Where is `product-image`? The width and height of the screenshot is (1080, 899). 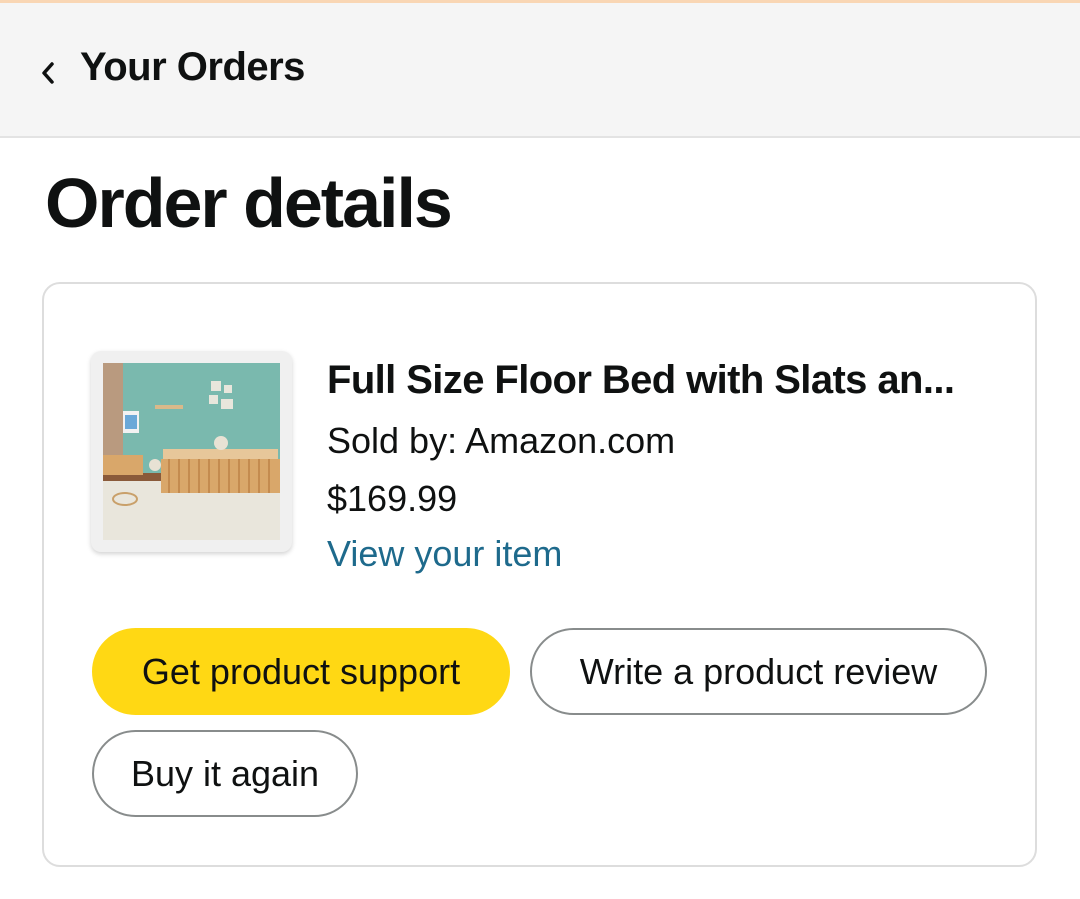 product-image is located at coordinates (191, 451).